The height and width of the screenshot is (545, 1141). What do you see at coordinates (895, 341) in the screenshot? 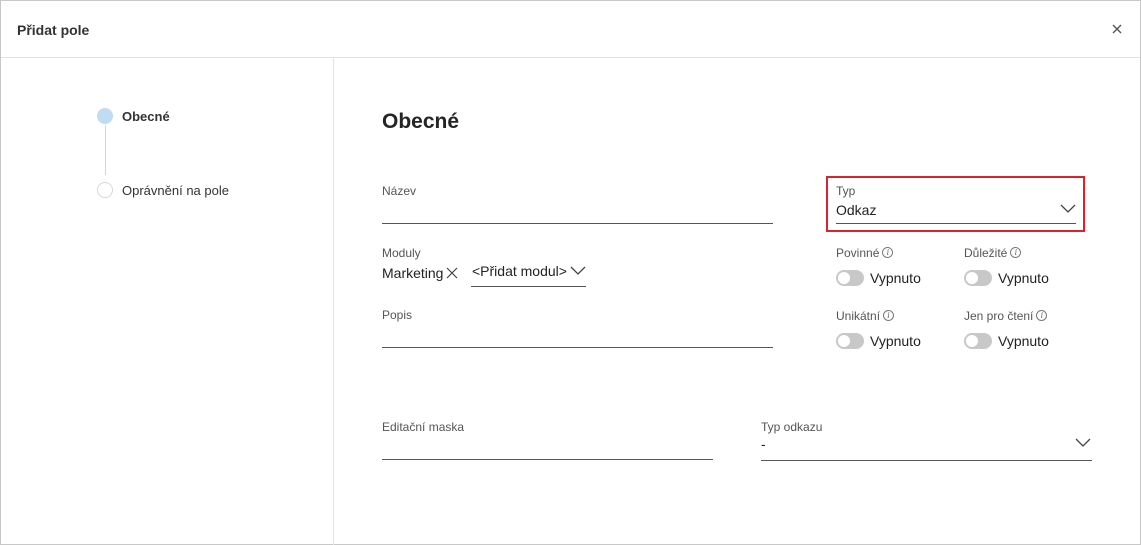
I see `unikatni-state: Vypnuto` at bounding box center [895, 341].